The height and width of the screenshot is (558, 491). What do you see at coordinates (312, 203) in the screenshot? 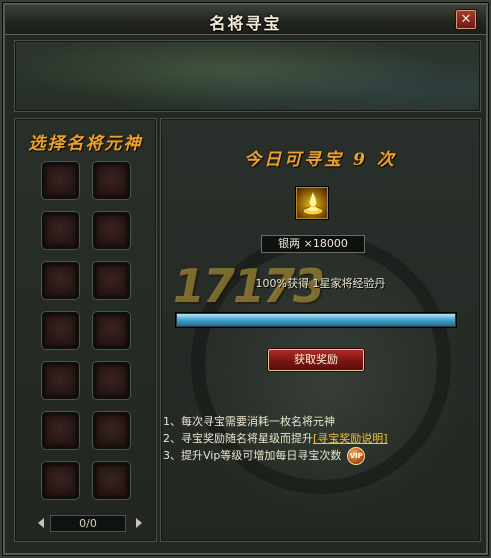
I see `gold-ingot-icon` at bounding box center [312, 203].